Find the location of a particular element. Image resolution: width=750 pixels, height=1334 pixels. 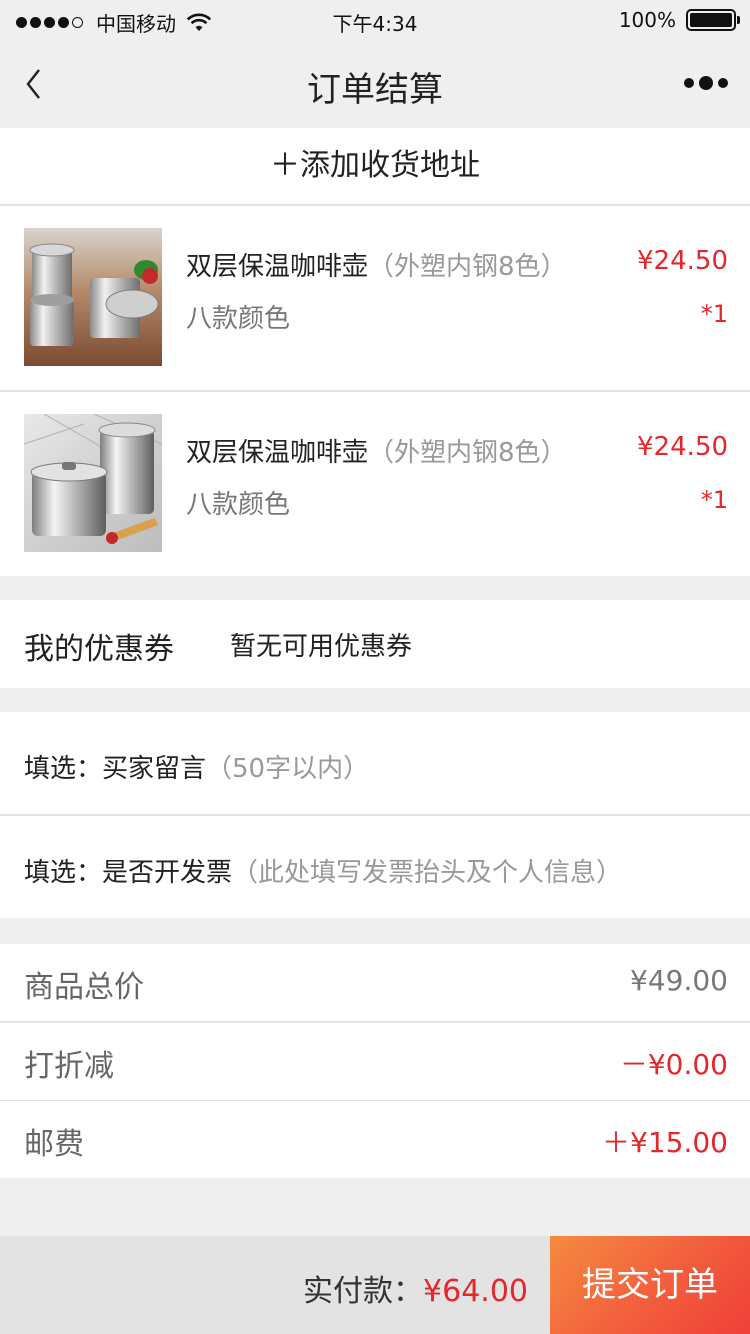

summary-row-shipping: 邮费 ＋¥15.00 is located at coordinates (375, 1139).